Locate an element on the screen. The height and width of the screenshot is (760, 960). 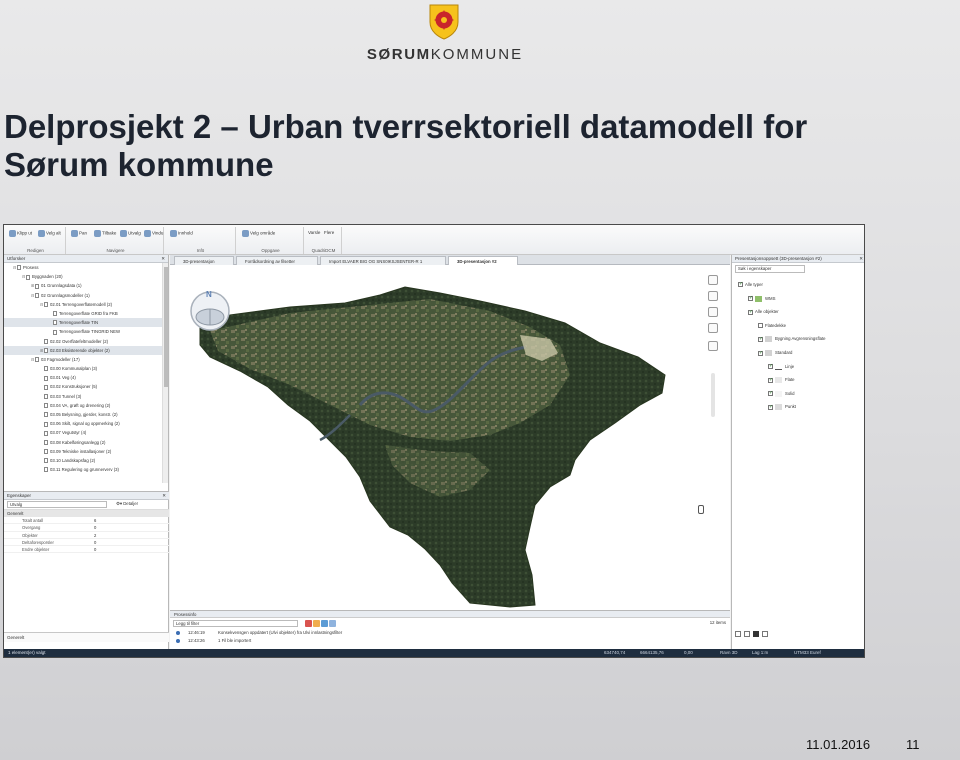
window-button: Vindu is located at coordinates (153, 233).